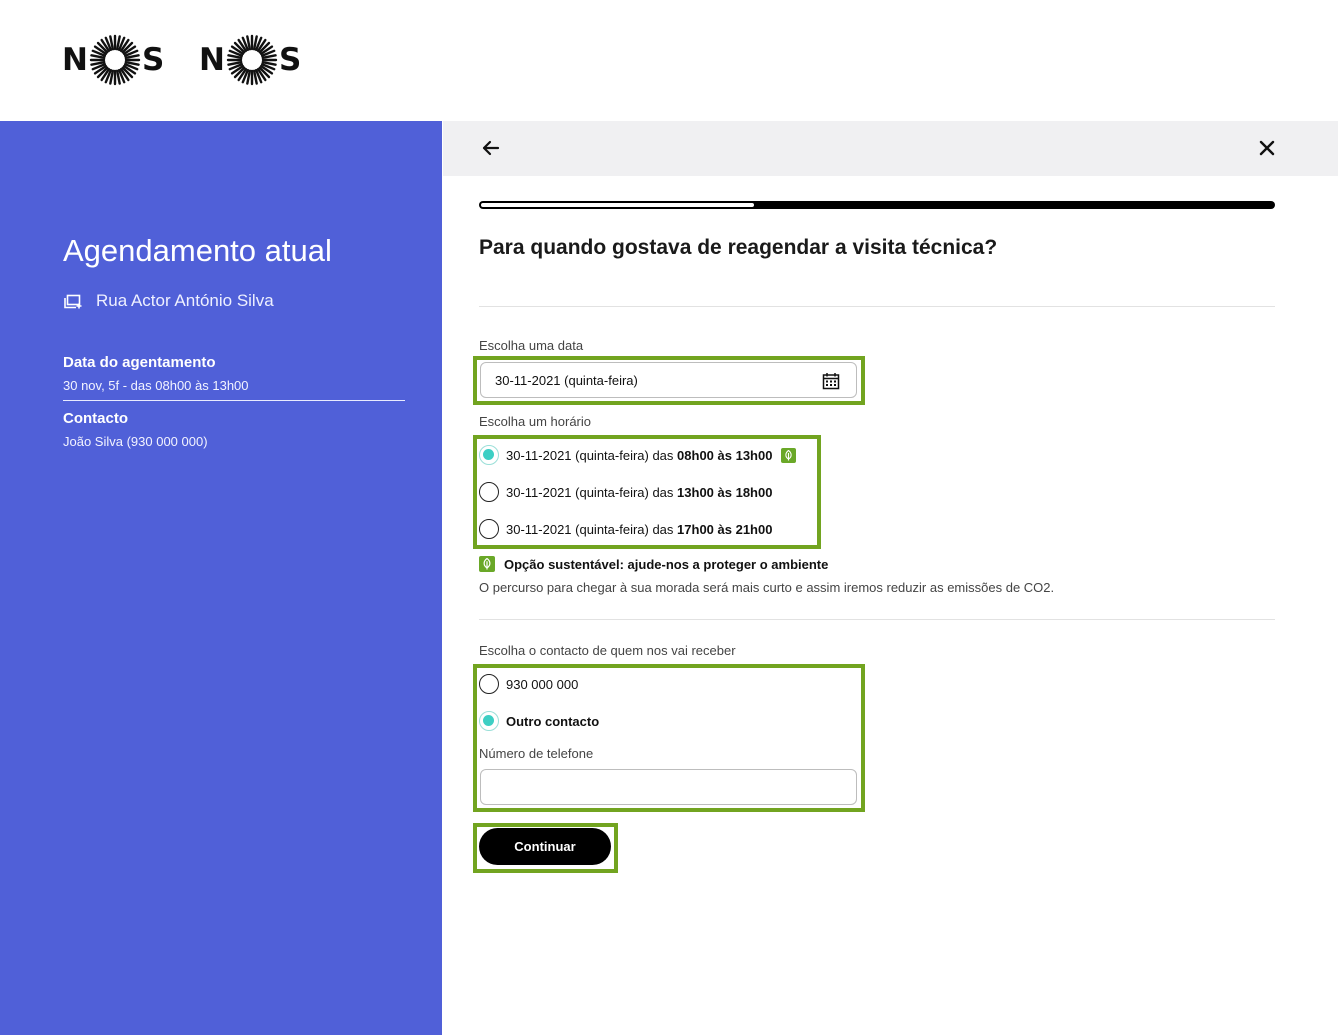 Image resolution: width=1338 pixels, height=1035 pixels. I want to click on contact-option-other: Outro contacto, so click(539, 721).